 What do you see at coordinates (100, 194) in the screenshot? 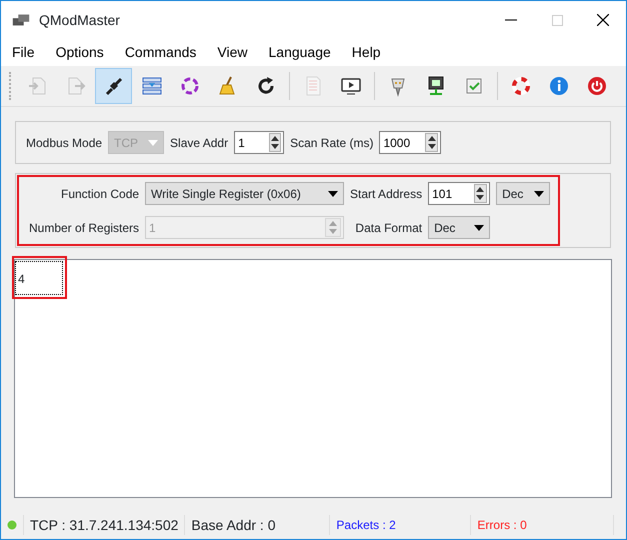
I see `field-label: Function Code` at bounding box center [100, 194].